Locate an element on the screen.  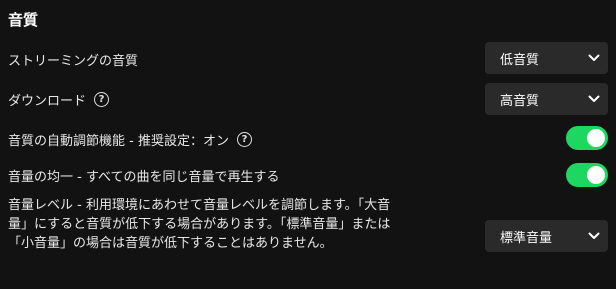
normalize-volume-label: 音量の均一 - すべての曲を同じ音量で再生する is located at coordinates (144, 175).